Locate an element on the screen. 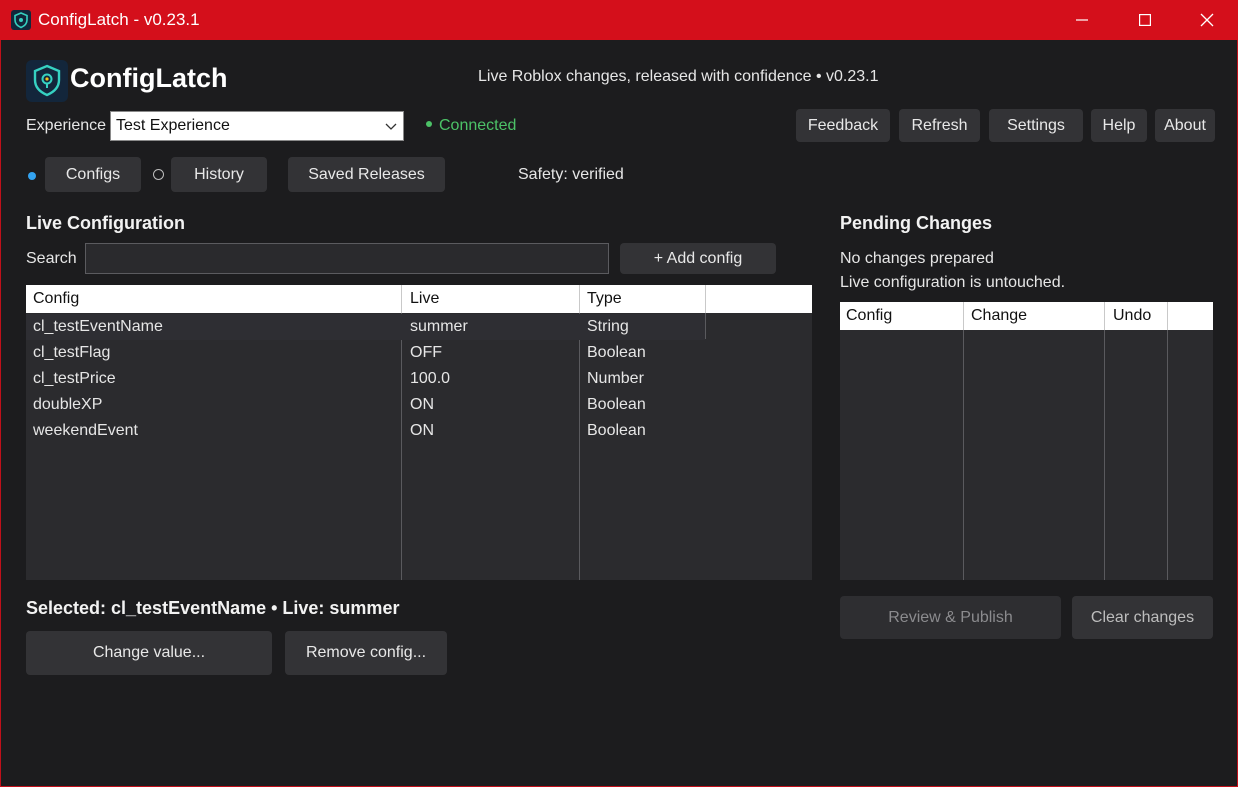  add-config-button: + Add config is located at coordinates (698, 258).